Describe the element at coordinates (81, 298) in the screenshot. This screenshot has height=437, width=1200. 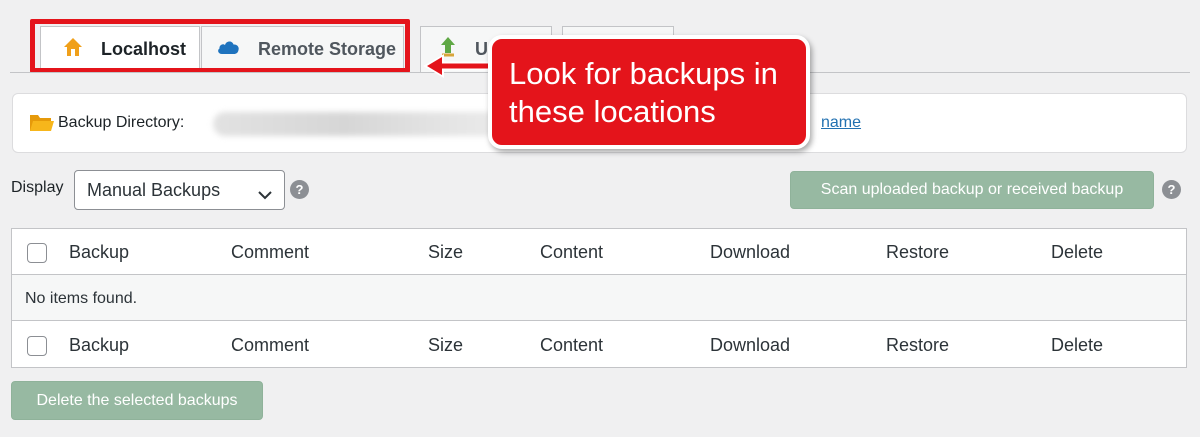
I see `empty-message: No items found.` at that location.